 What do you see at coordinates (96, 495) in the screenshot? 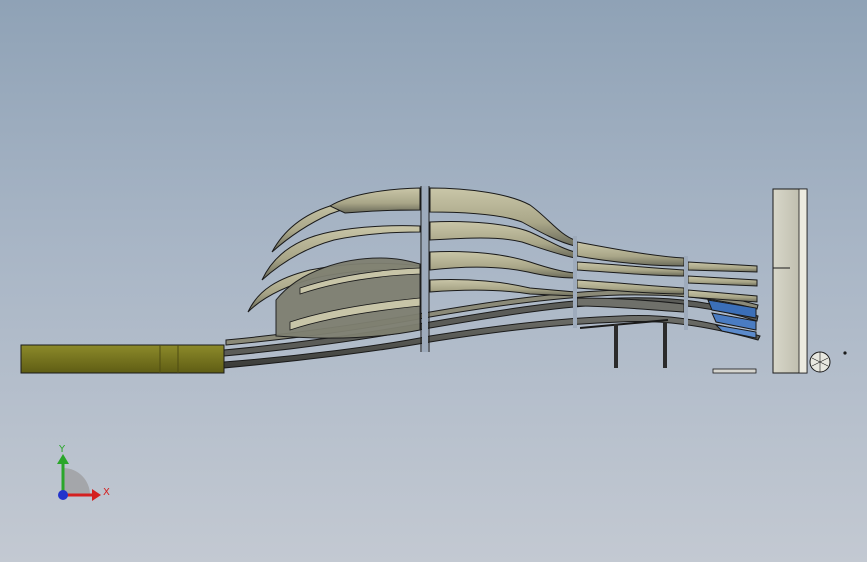
I see `x-axis-arrowhead` at bounding box center [96, 495].